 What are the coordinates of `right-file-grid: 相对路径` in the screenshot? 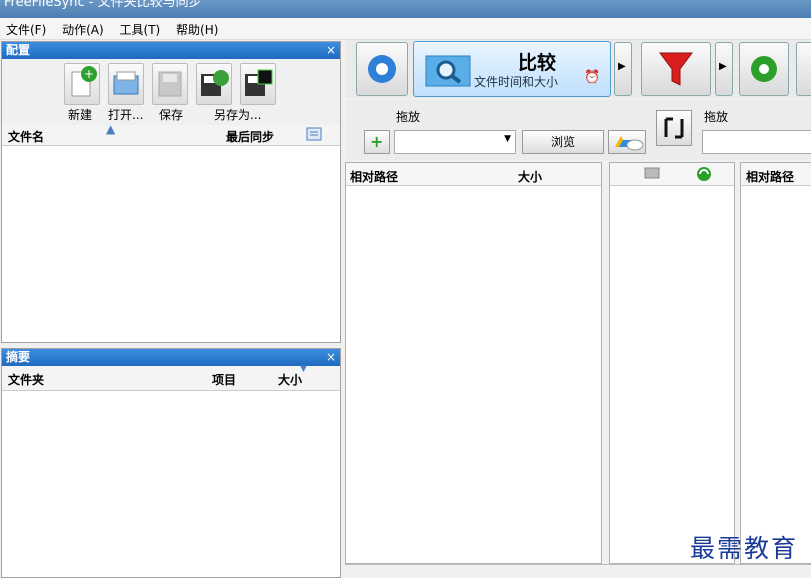 It's located at (775, 363).